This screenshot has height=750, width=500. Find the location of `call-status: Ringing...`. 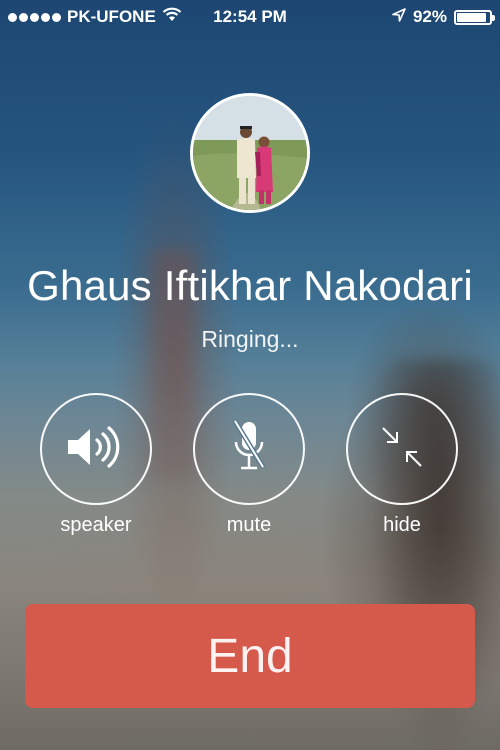

call-status: Ringing... is located at coordinates (250, 339).